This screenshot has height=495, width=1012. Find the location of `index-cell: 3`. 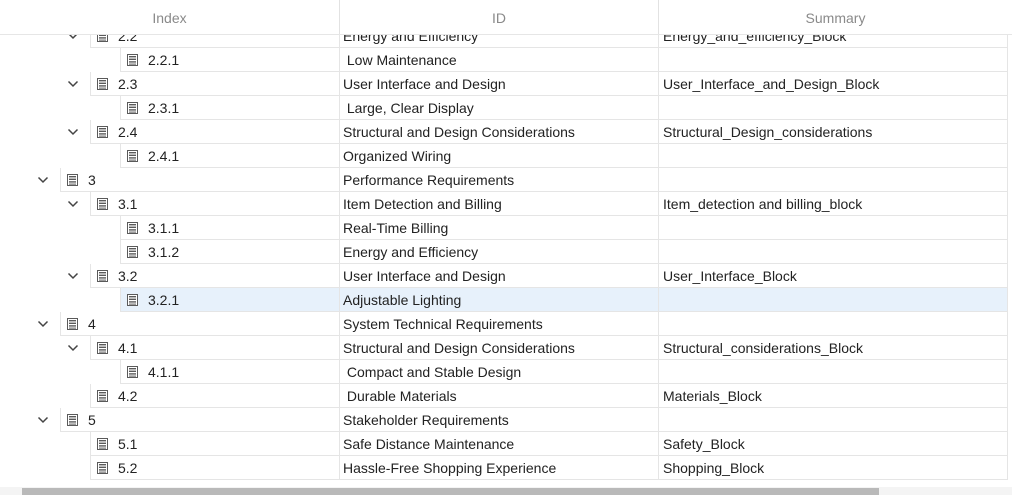

index-cell: 3 is located at coordinates (200, 180).